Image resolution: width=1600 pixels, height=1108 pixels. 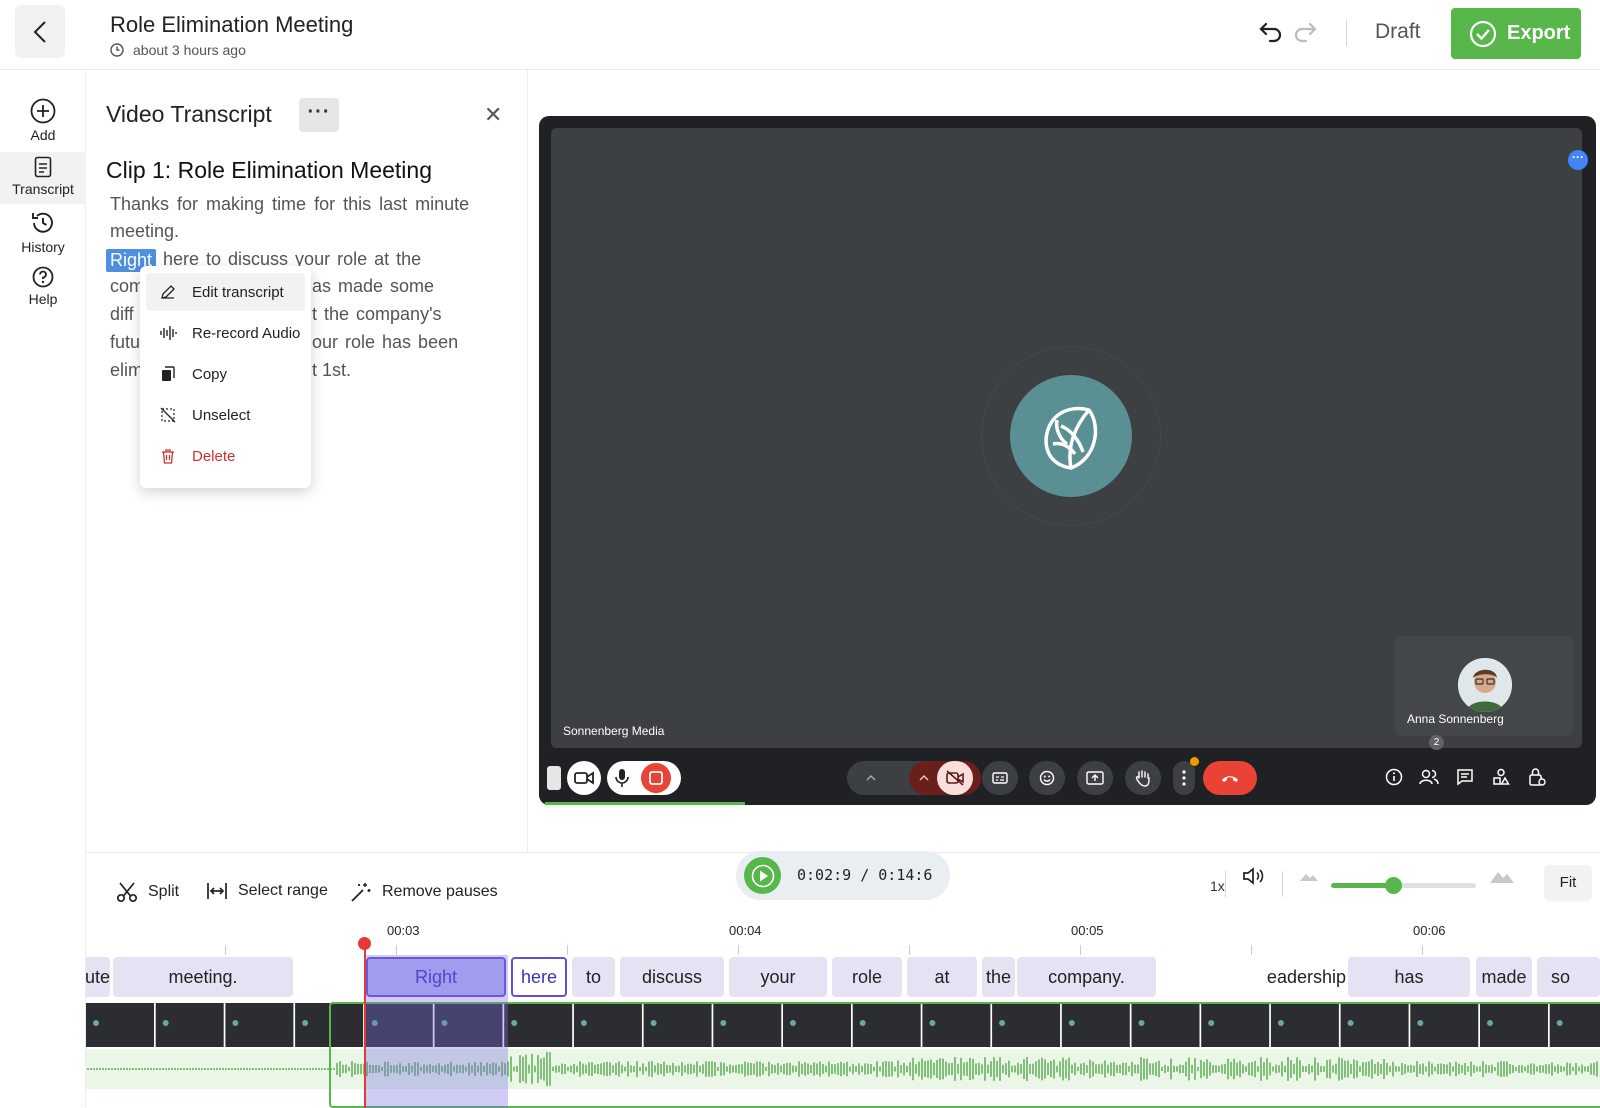 What do you see at coordinates (43, 167) in the screenshot?
I see `document-icon` at bounding box center [43, 167].